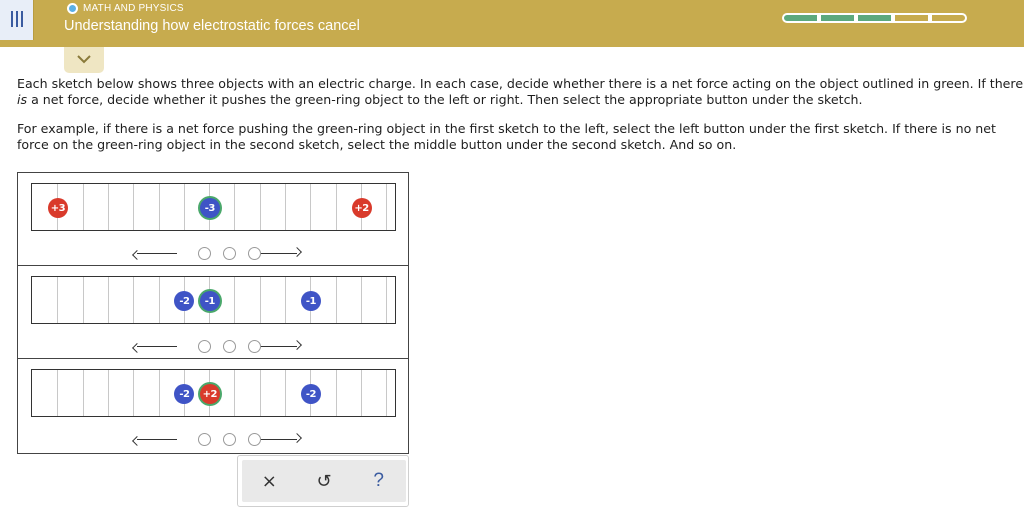 This screenshot has height=520, width=1024. I want to click on sketch-1: +3 -3 +2, so click(213, 219).